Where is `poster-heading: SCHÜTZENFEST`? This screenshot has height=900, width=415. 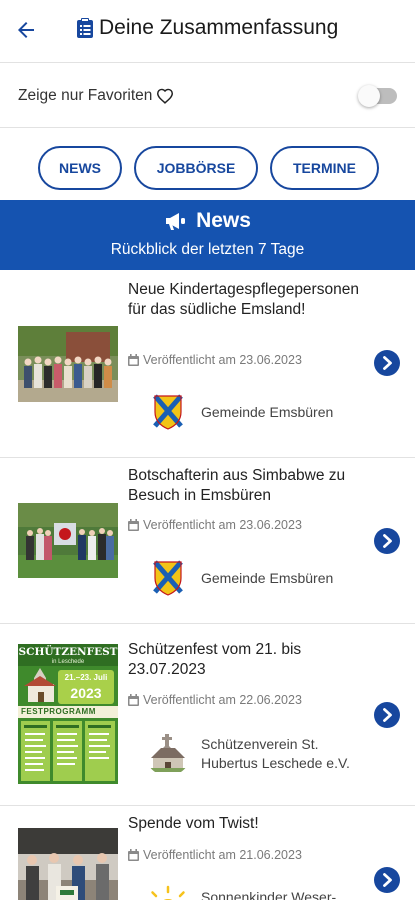
poster-heading: SCHÜTZENFEST is located at coordinates (68, 652).